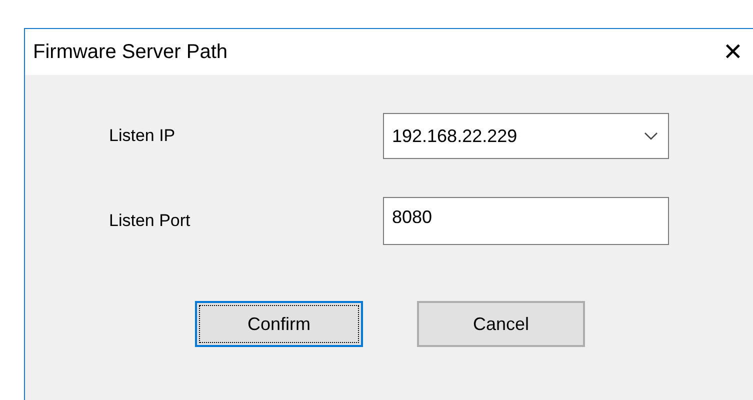  Describe the element at coordinates (150, 221) in the screenshot. I see `field-label: Listen Port` at that location.